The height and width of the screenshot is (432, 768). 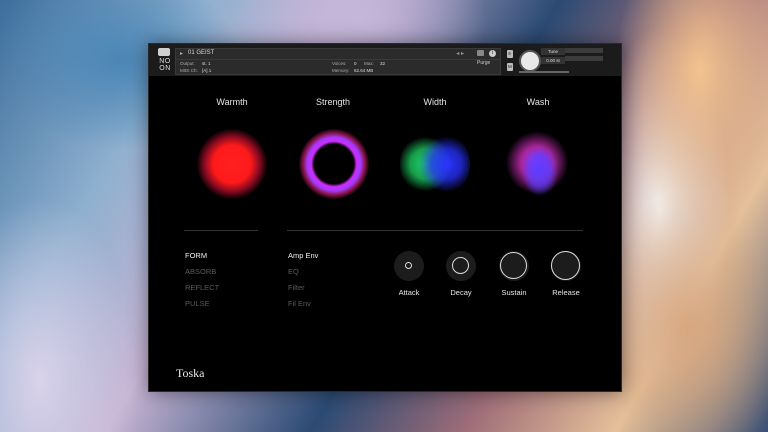 What do you see at coordinates (492, 53) in the screenshot?
I see `info-icon: i` at bounding box center [492, 53].